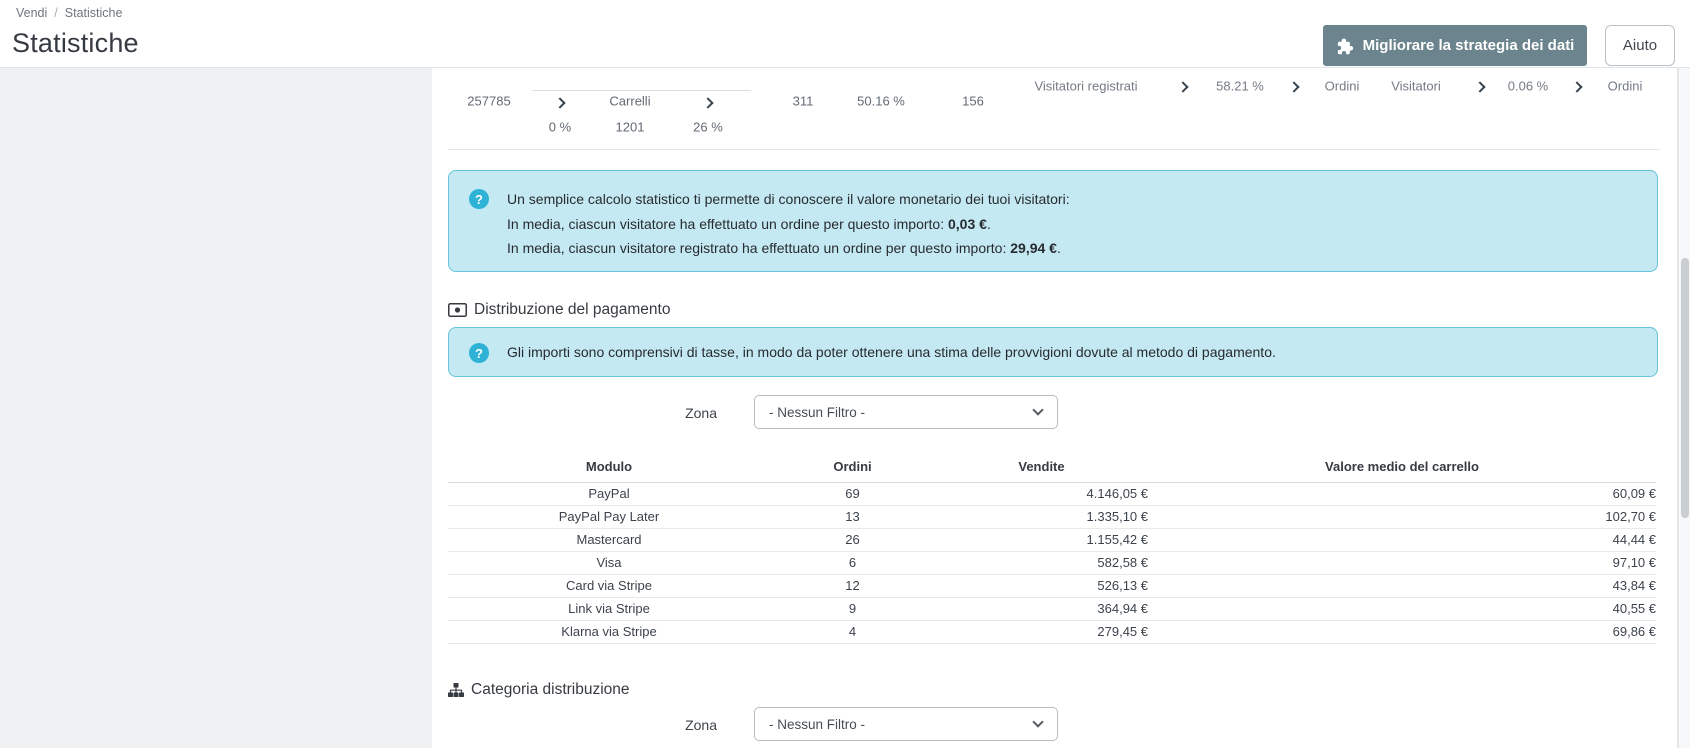  What do you see at coordinates (906, 724) in the screenshot?
I see `category-zone-select: - Nessun Filtro -` at bounding box center [906, 724].